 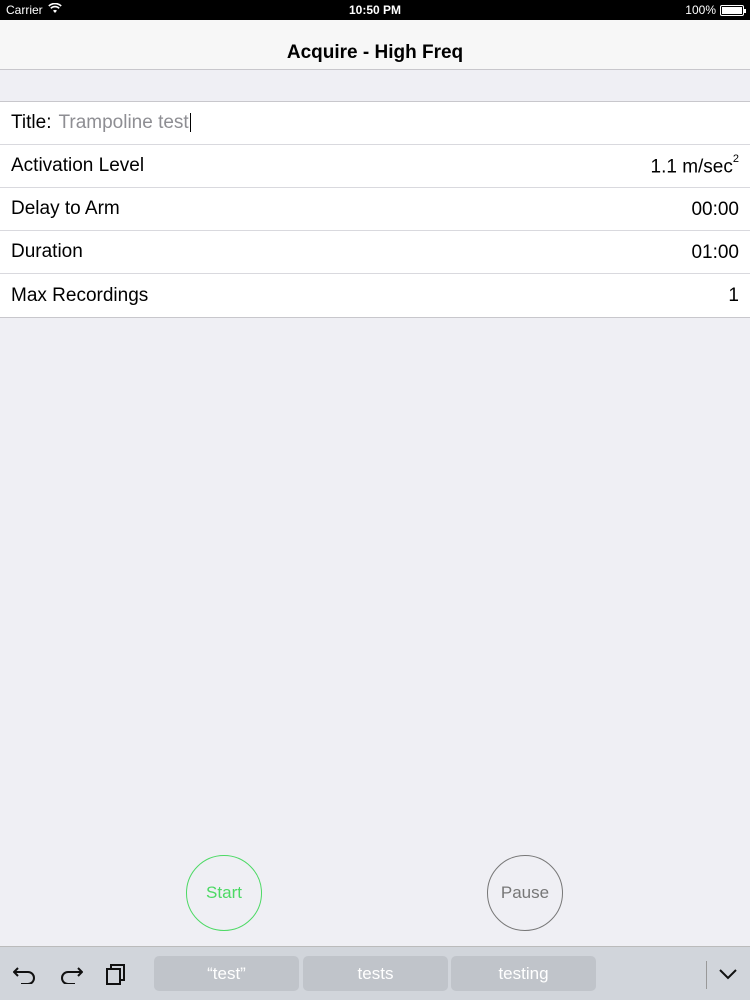 I want to click on start-button: Start, so click(x=224, y=893).